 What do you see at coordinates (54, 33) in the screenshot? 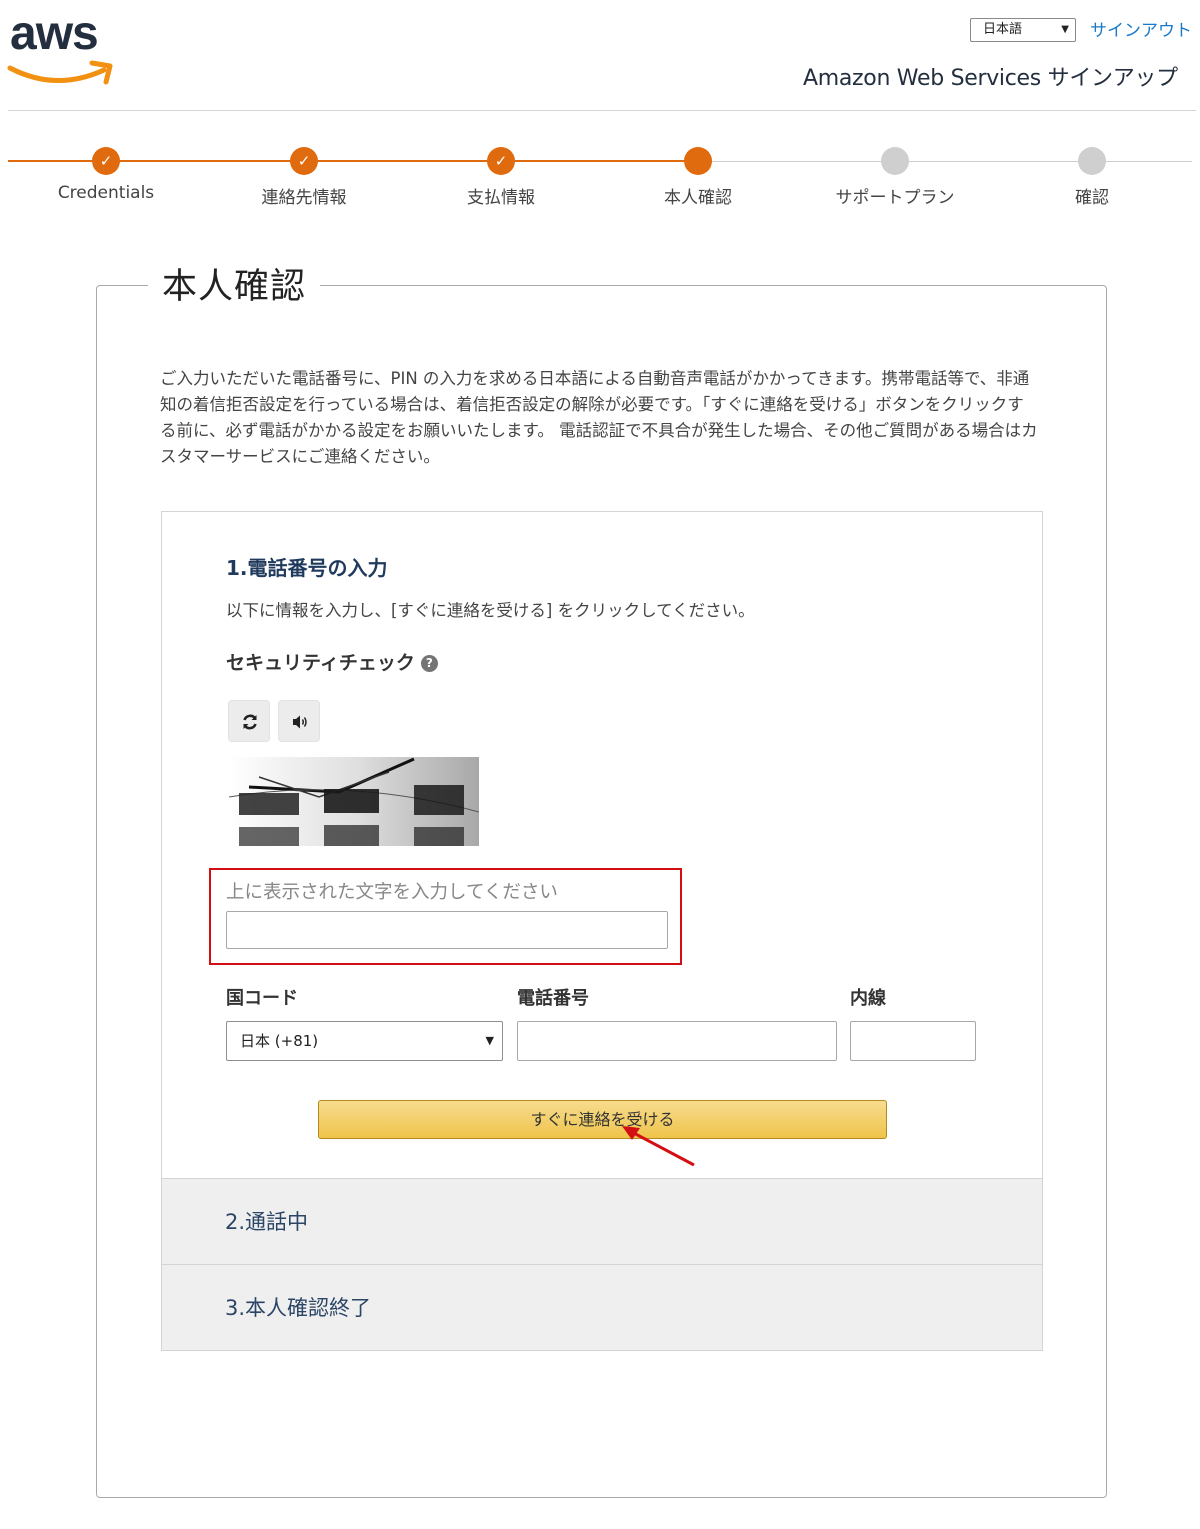
I see `aws-logo-text: aws` at bounding box center [54, 33].